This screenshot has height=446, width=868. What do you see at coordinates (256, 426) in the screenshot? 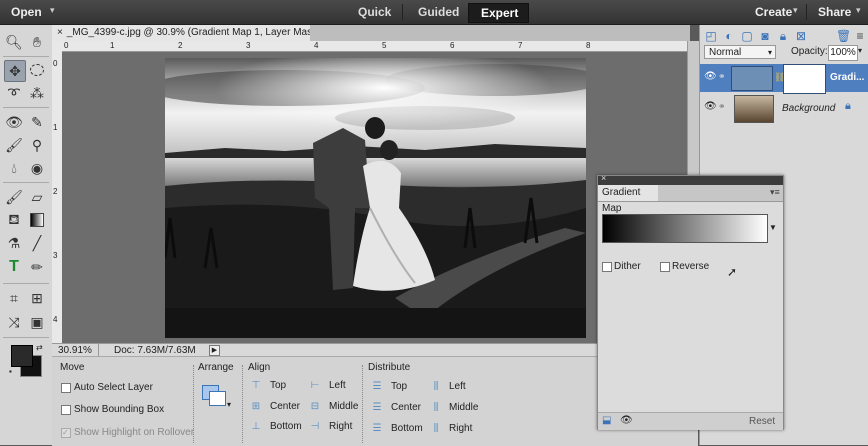
I see `align-bottom-icon: ⊥` at bounding box center [256, 426].